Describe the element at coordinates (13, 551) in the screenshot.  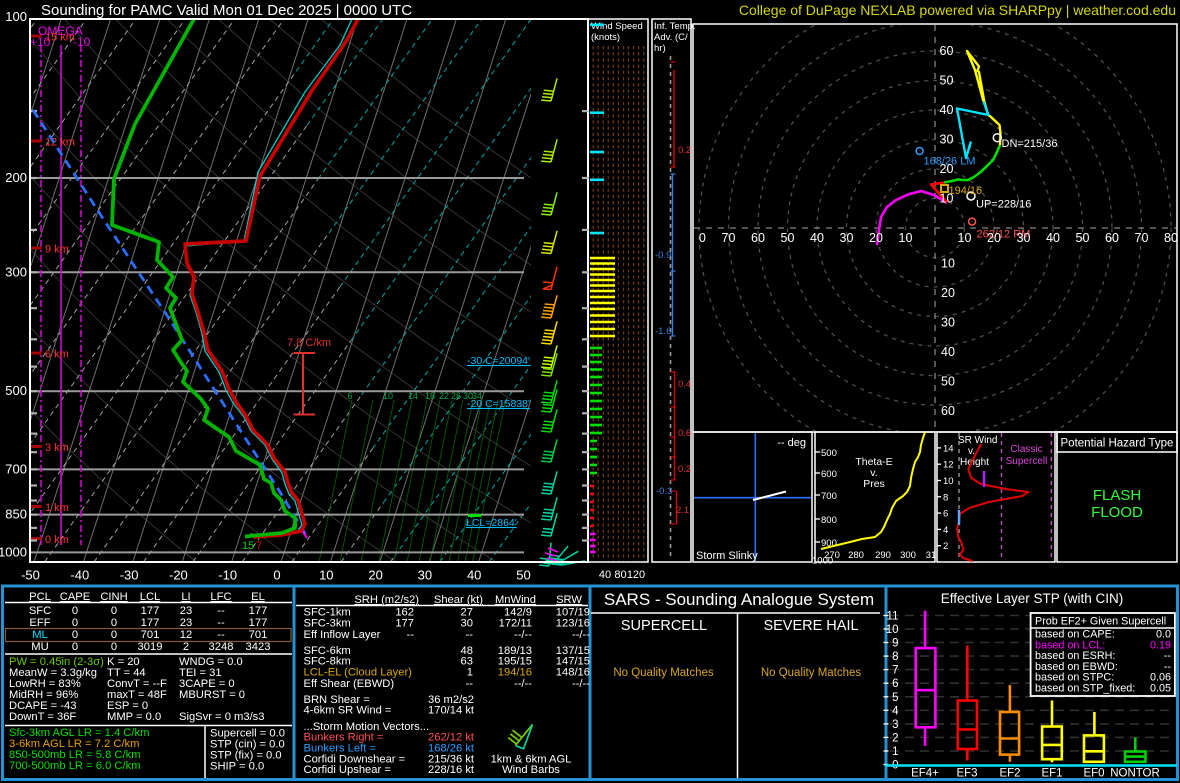
I see `svg-text: 1000` at that location.